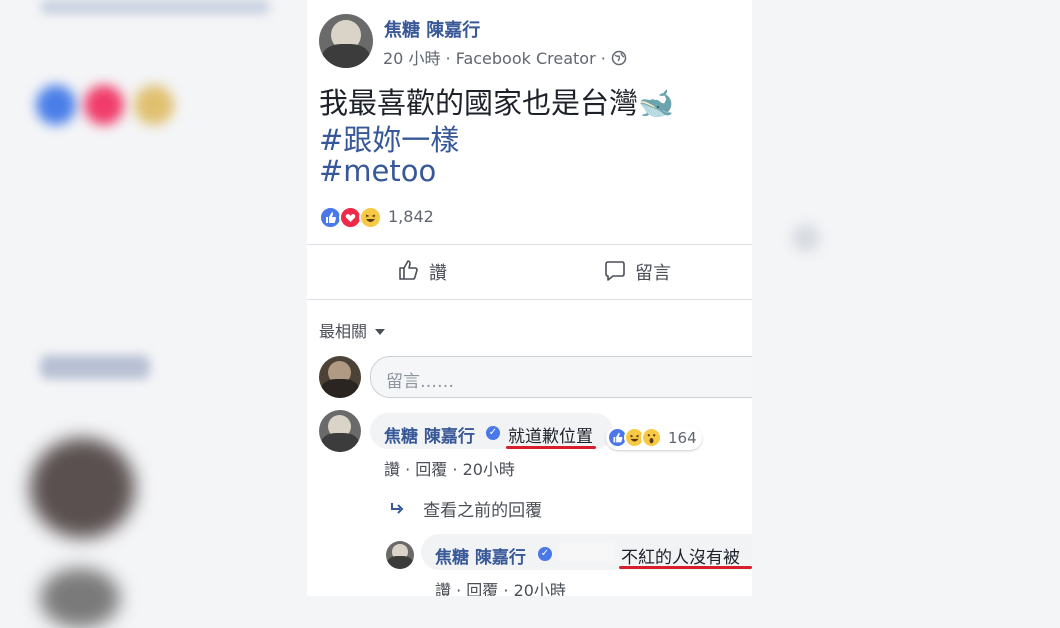 The height and width of the screenshot is (628, 1060). I want to click on comment-reaction-summary: 164, so click(654, 438).